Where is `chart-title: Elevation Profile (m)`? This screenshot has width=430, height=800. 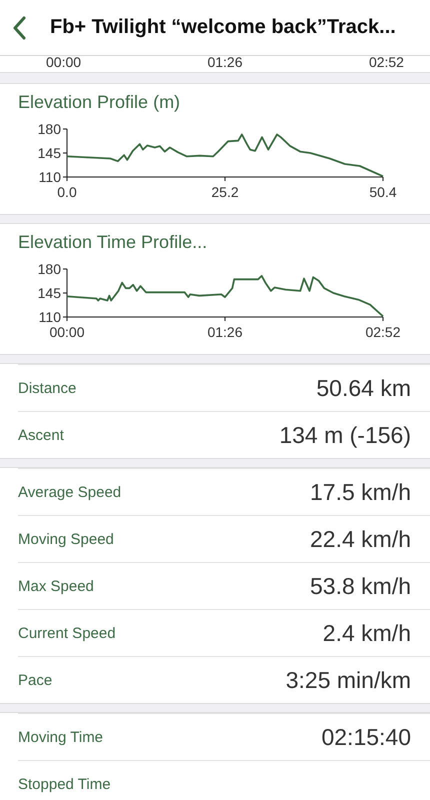
chart-title: Elevation Profile (m) is located at coordinates (100, 102).